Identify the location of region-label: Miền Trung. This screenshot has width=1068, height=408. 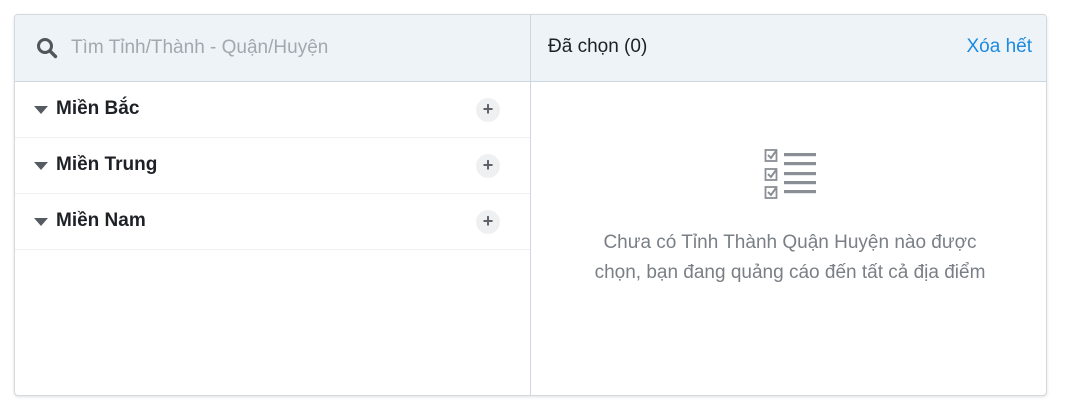
(107, 164).